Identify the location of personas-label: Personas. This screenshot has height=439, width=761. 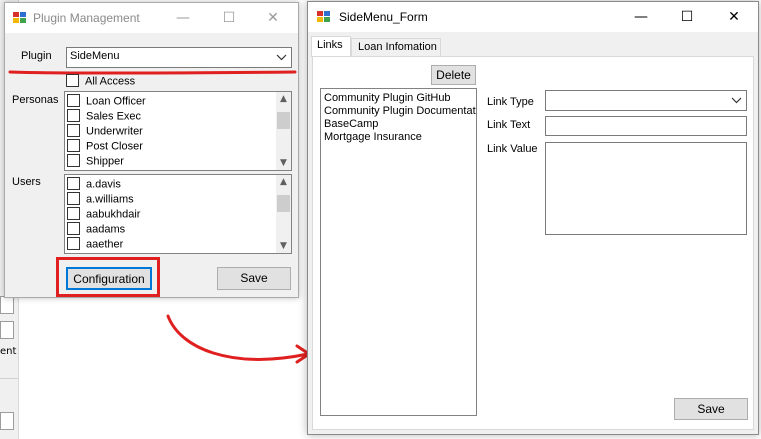
(35, 100).